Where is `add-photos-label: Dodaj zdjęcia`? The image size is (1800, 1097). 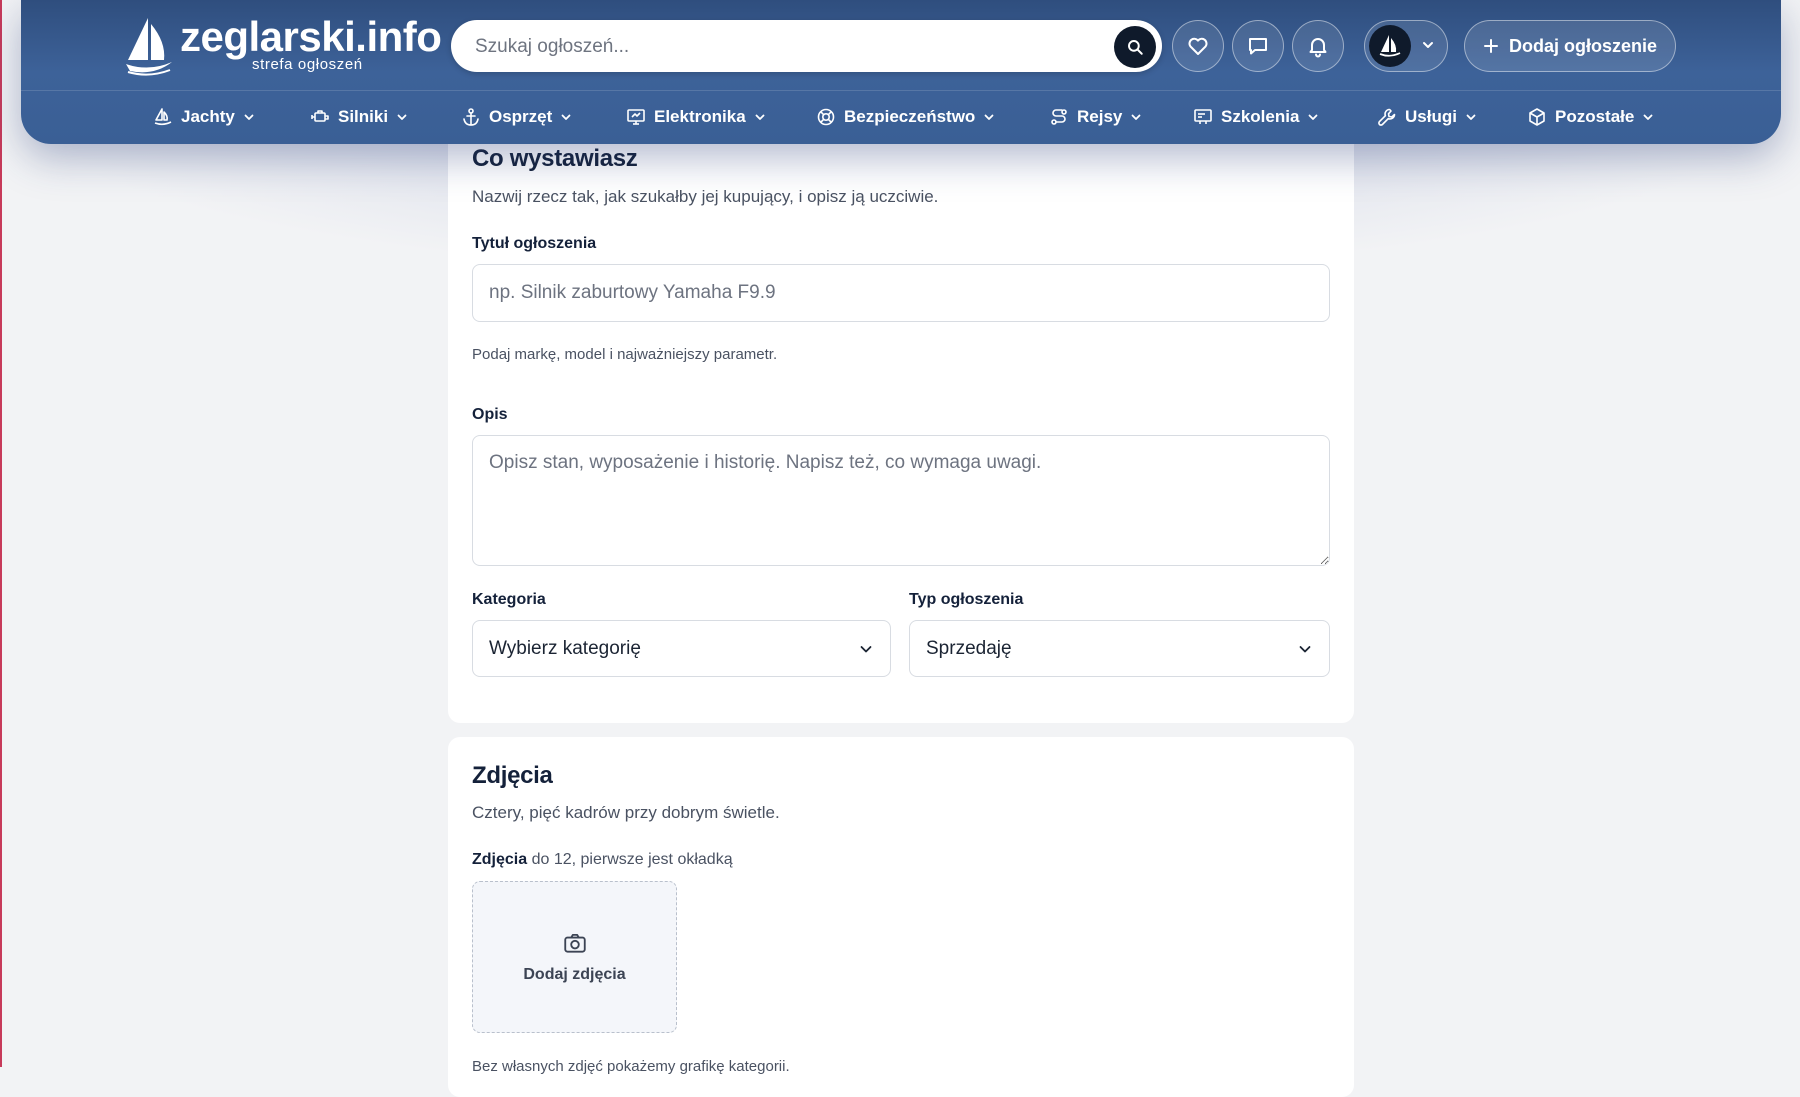 add-photos-label: Dodaj zdjęcia is located at coordinates (574, 974).